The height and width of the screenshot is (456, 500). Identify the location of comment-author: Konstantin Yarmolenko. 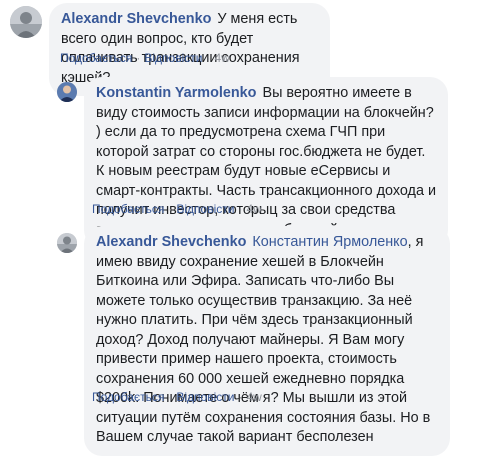
(176, 93).